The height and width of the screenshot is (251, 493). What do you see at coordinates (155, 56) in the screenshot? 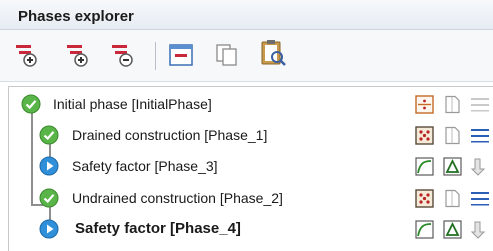
I see `toolbar-separator` at bounding box center [155, 56].